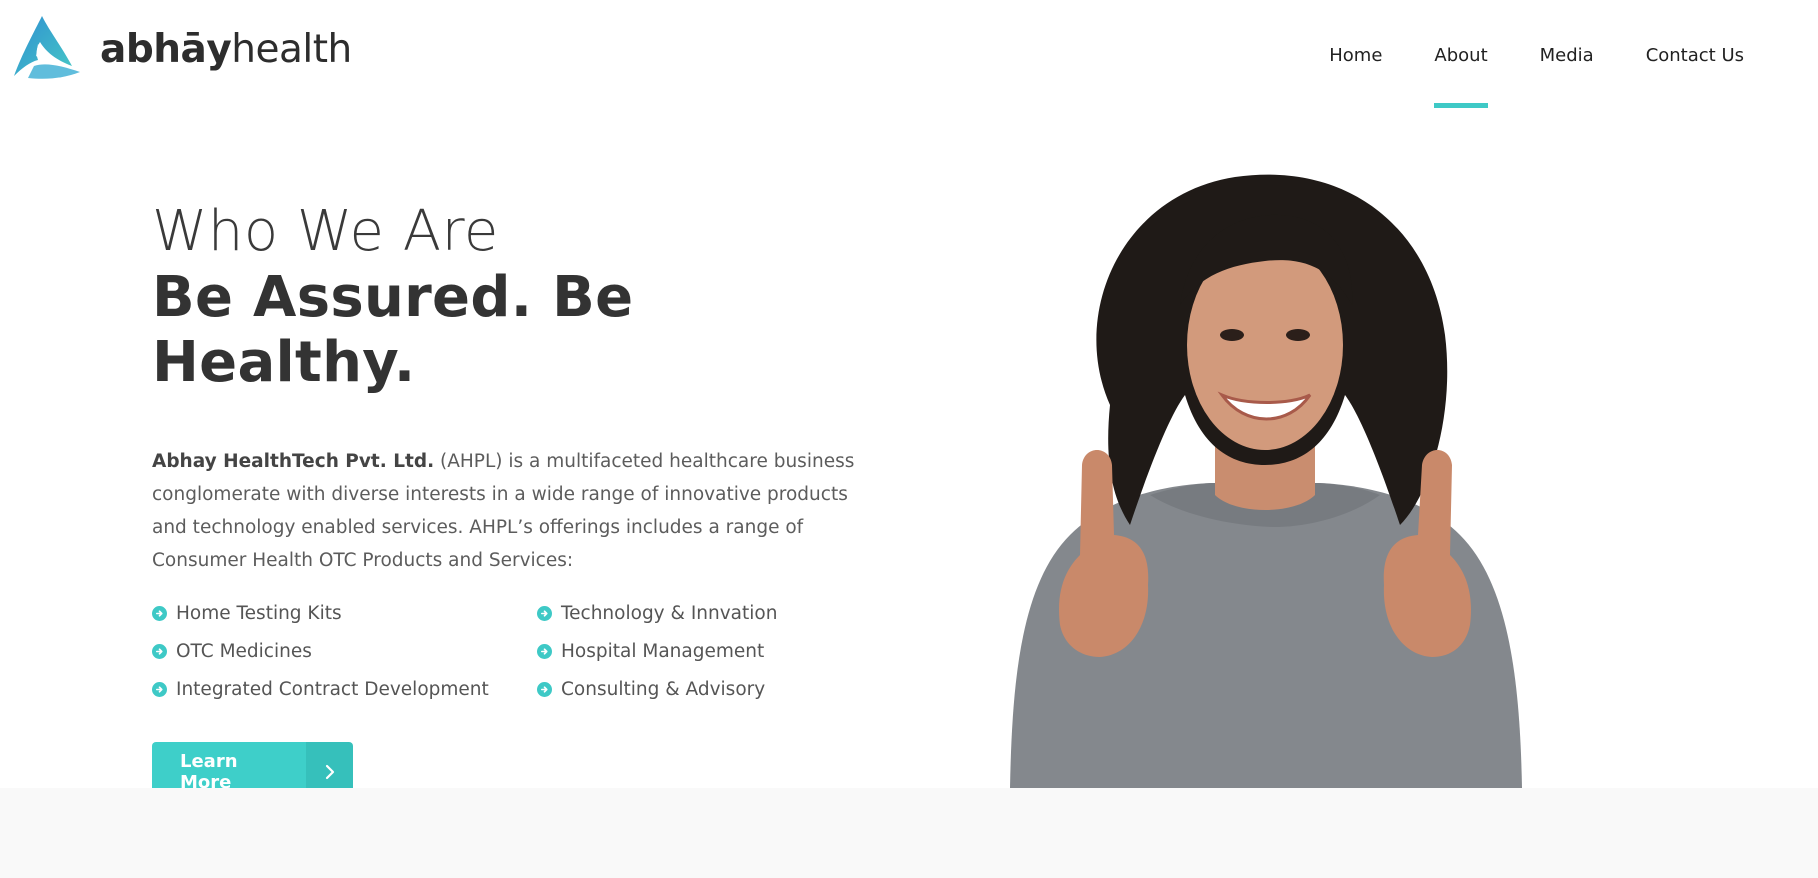 The image size is (1818, 878). What do you see at coordinates (291, 49) in the screenshot?
I see `brand-name-light: health` at bounding box center [291, 49].